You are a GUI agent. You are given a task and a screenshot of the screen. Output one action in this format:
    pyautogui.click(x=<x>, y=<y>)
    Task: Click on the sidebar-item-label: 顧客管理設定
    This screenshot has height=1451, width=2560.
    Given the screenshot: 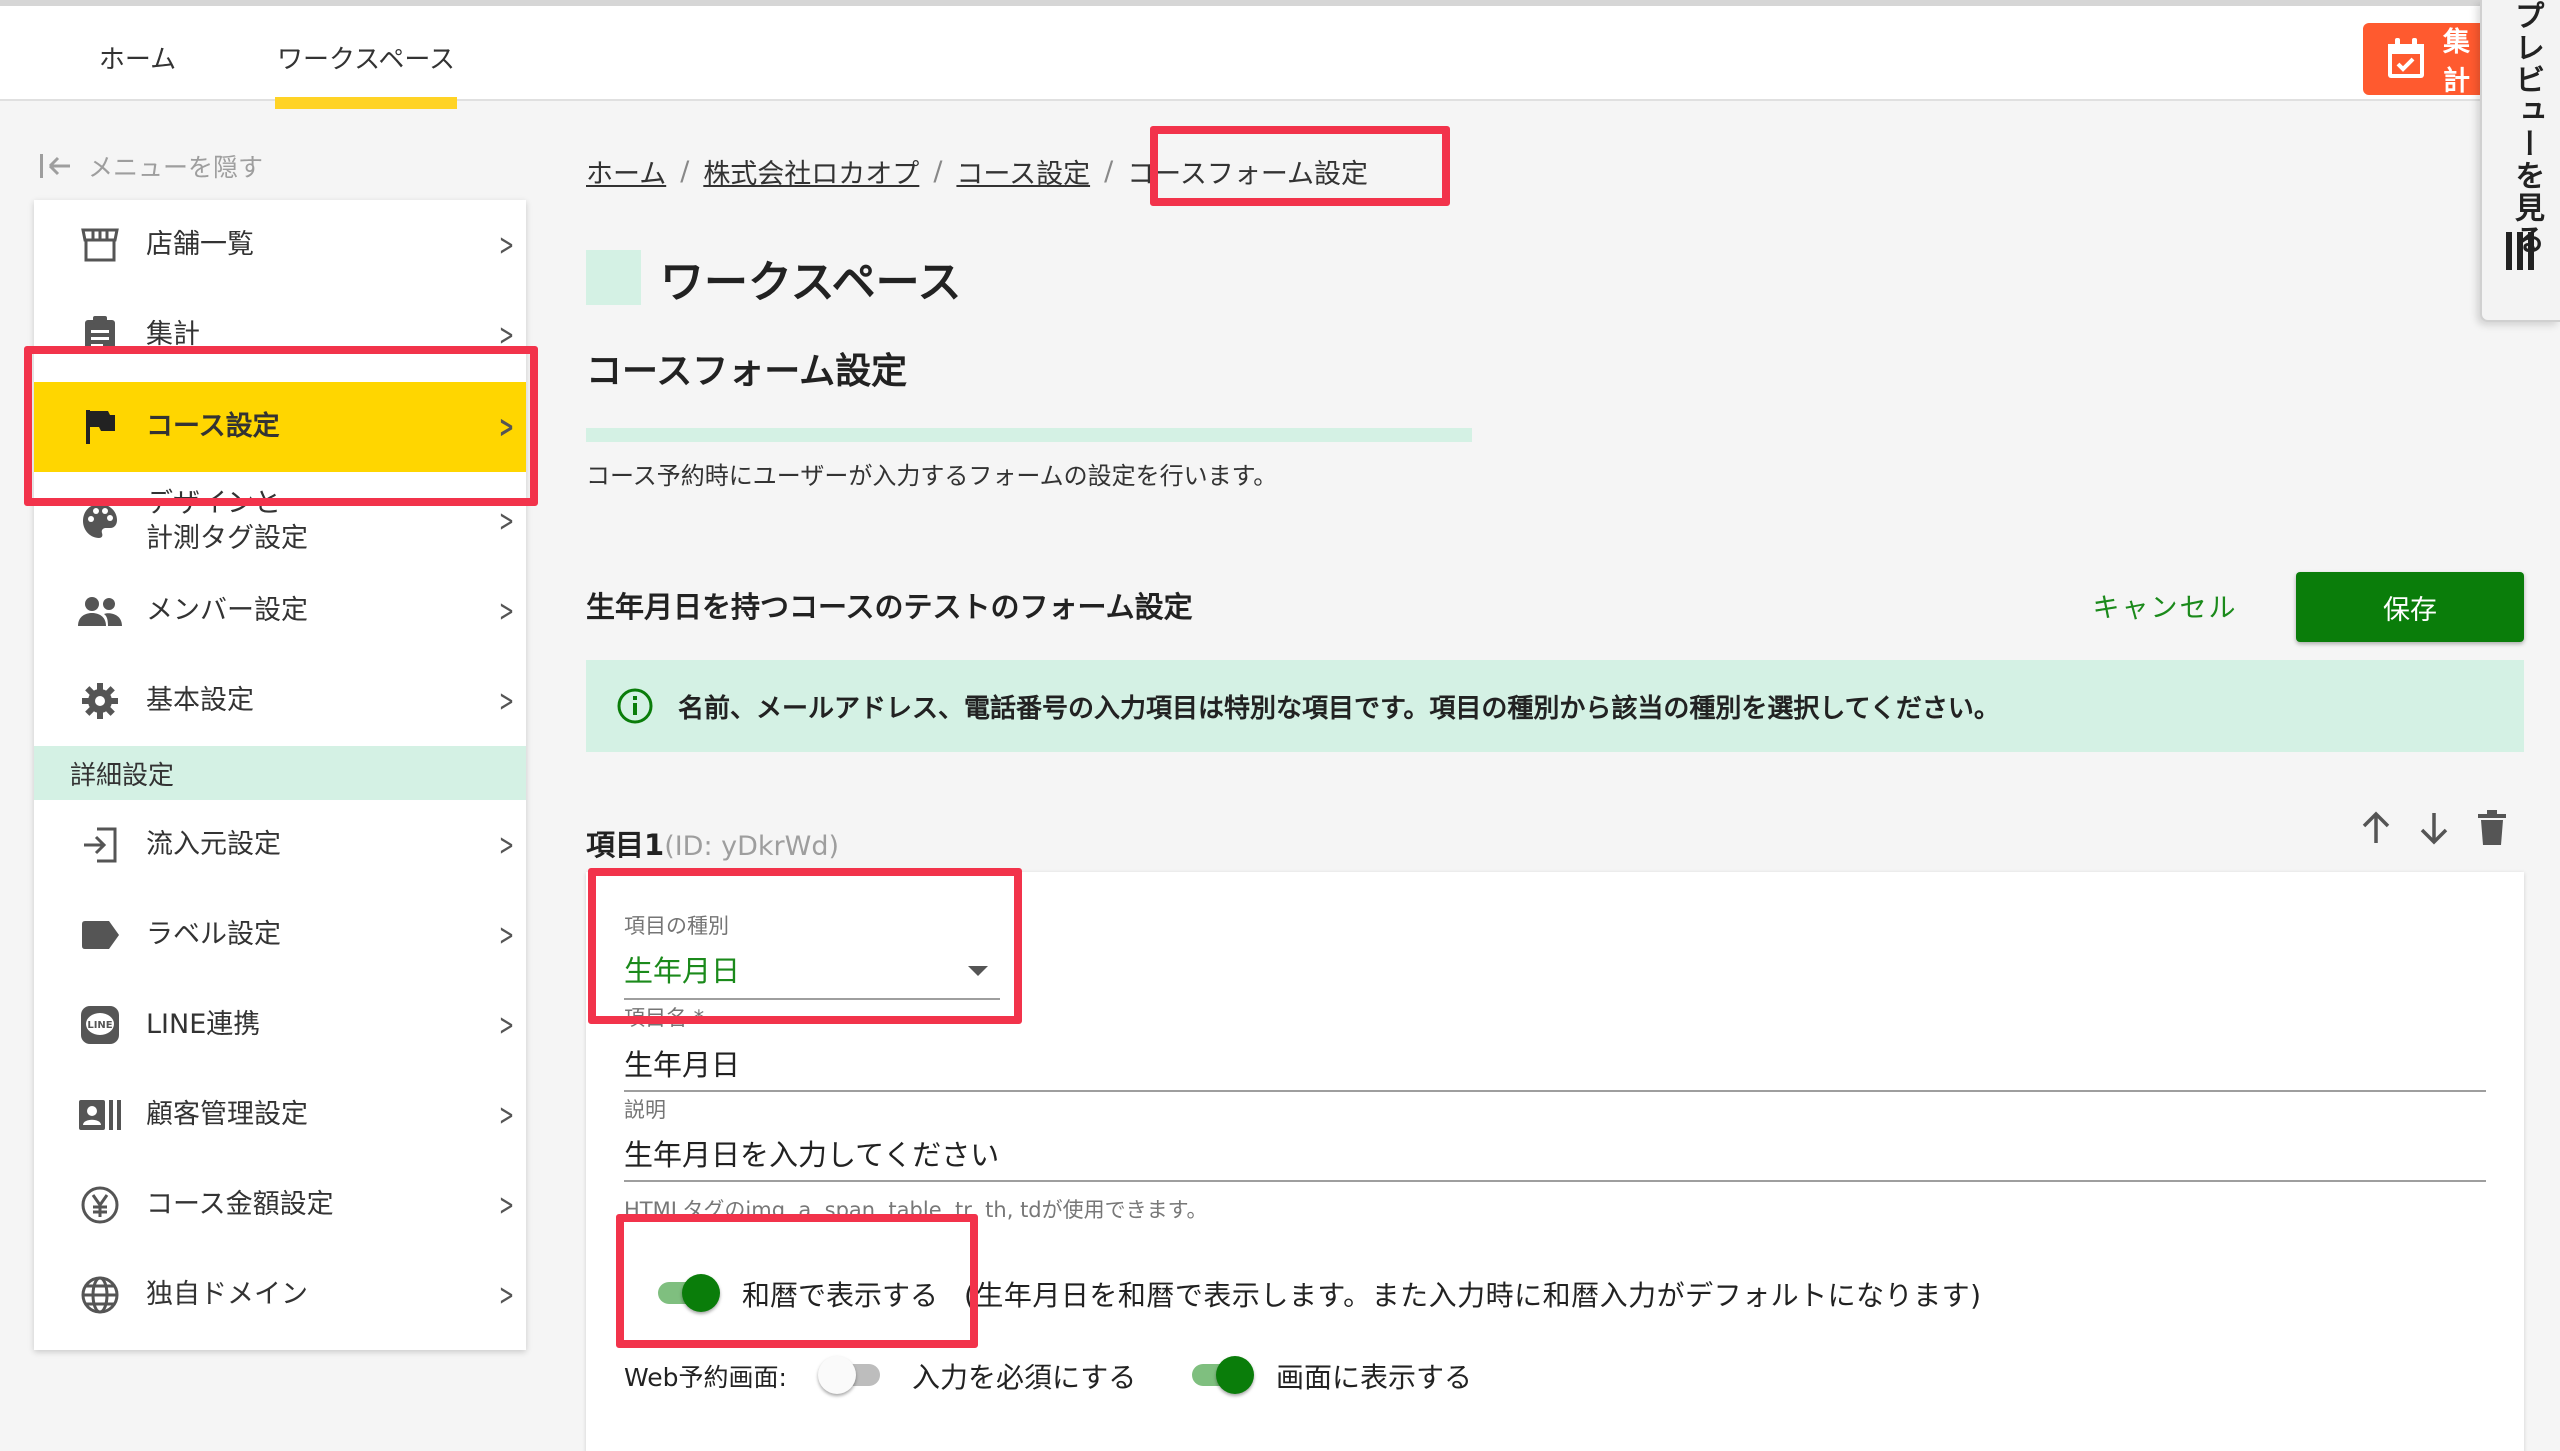 What is the action you would take?
    pyautogui.click(x=227, y=1115)
    